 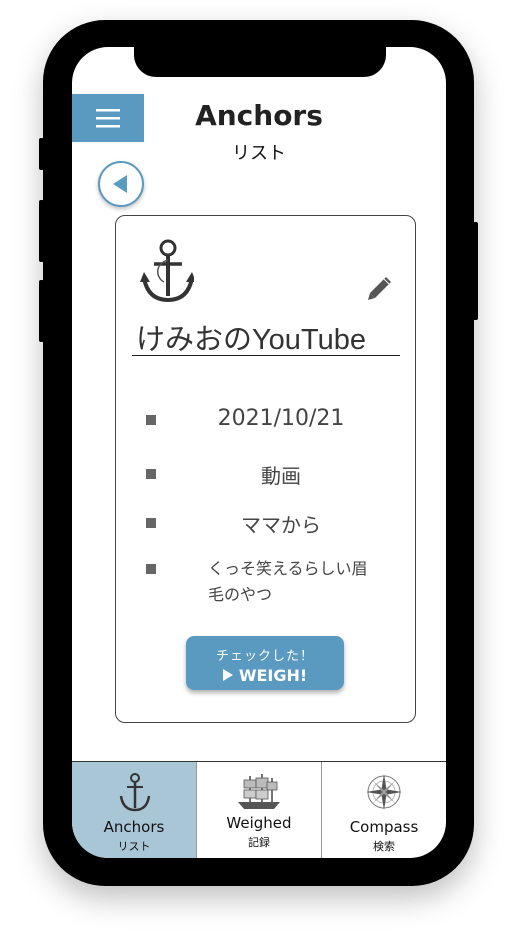 What do you see at coordinates (41, 154) in the screenshot?
I see `mute-switch` at bounding box center [41, 154].